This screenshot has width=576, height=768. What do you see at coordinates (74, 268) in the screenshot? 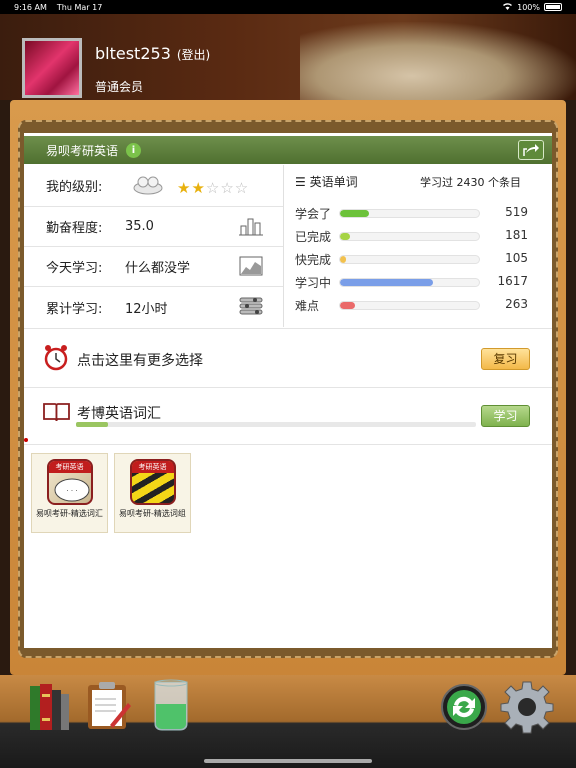
I see `today-label: 今天学习:` at bounding box center [74, 268].